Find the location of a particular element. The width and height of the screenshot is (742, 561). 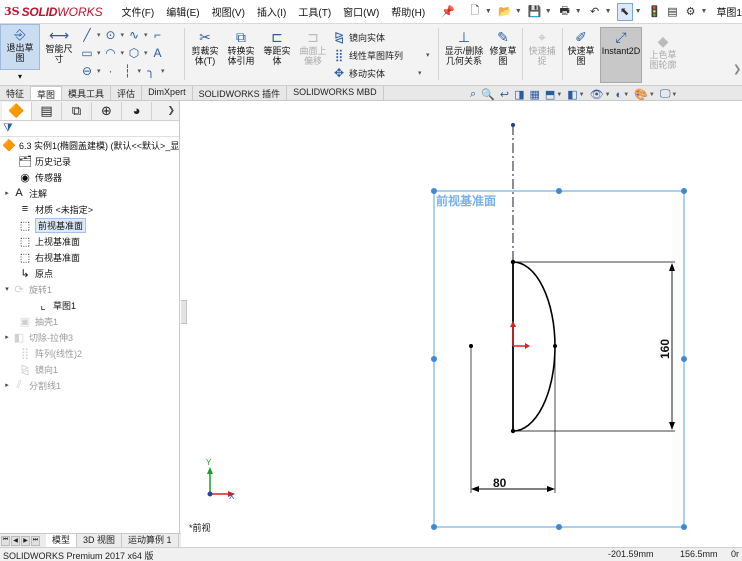

tree-item-cut-extrude3: ▸ ◧ 切除-拉伸3 is located at coordinates (37, 337).